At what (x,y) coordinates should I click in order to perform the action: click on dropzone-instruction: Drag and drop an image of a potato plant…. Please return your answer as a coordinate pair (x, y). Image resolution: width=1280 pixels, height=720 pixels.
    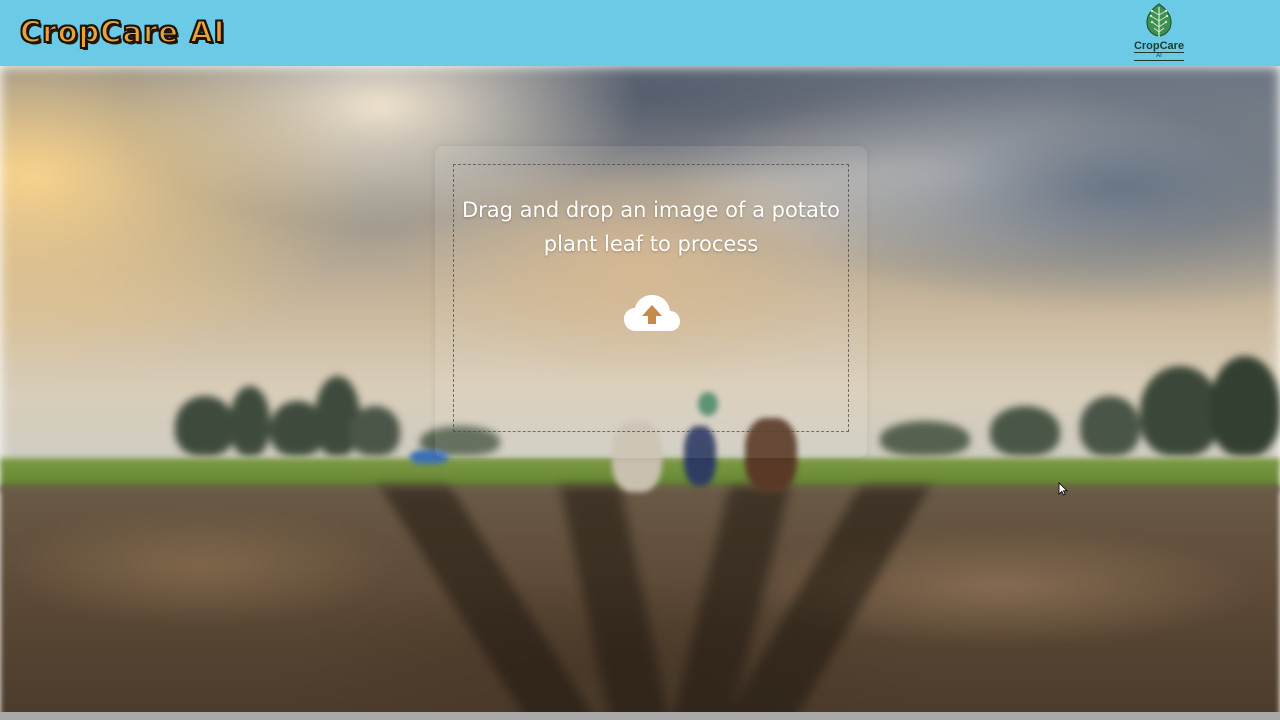
    Looking at the image, I should click on (651, 227).